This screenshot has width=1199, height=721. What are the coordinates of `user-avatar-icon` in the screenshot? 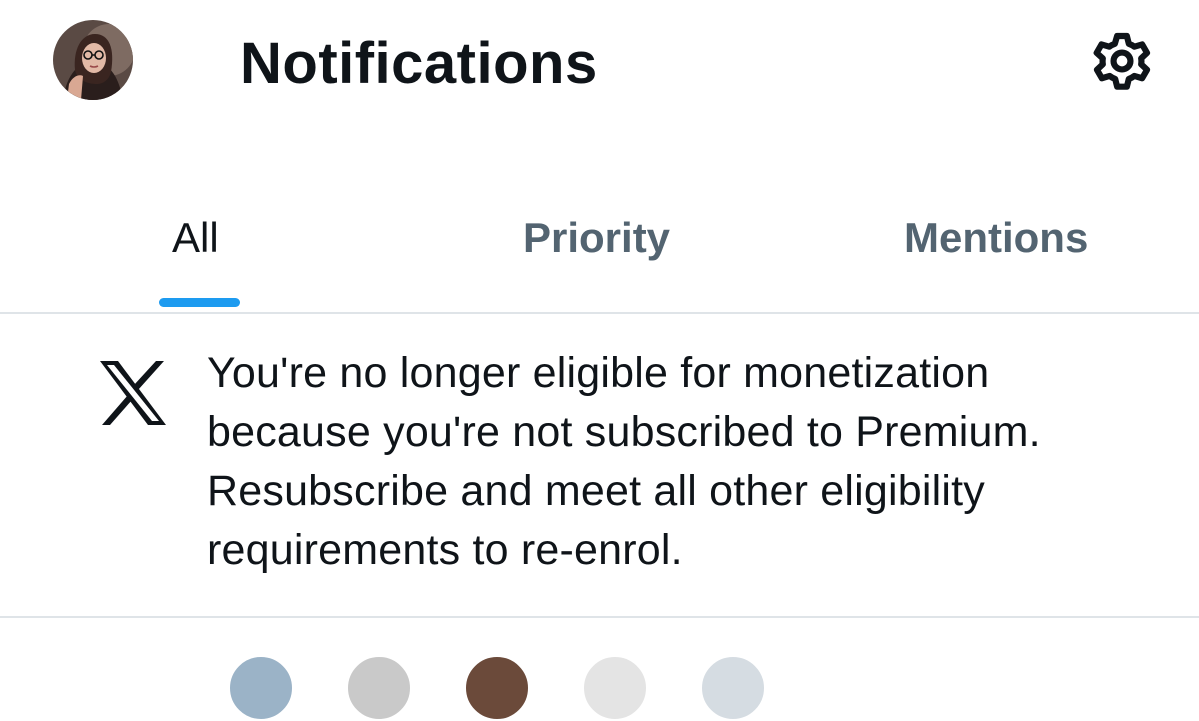 It's located at (93, 60).